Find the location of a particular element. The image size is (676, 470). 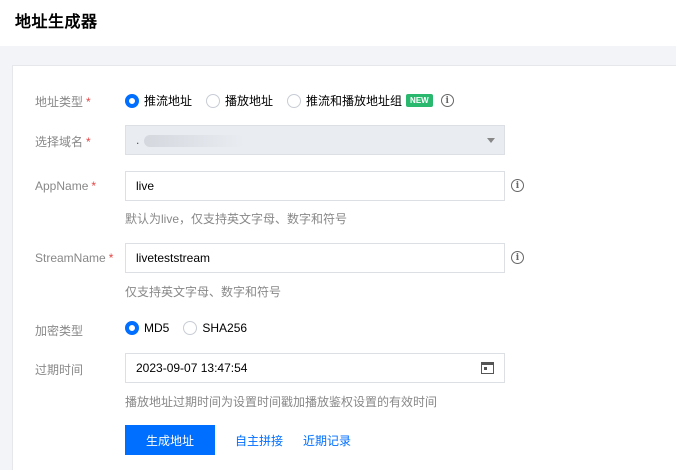

address-type-radio-group: 推流地址 播放地址 推流和播放地址组 NEW i is located at coordinates (289, 100).